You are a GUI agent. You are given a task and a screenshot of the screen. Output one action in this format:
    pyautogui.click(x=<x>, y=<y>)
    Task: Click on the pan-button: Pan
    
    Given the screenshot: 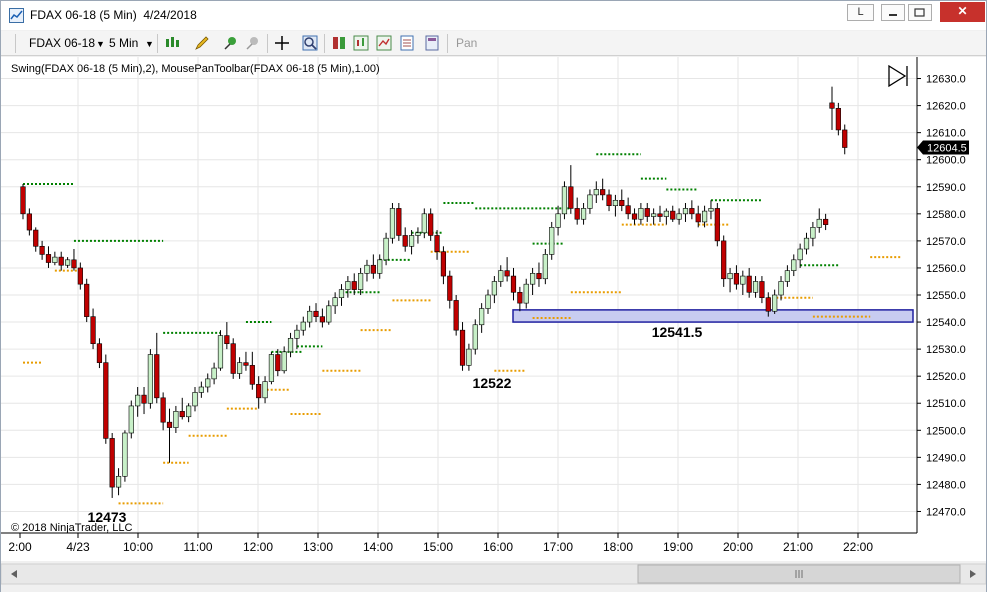 What is the action you would take?
    pyautogui.click(x=466, y=43)
    